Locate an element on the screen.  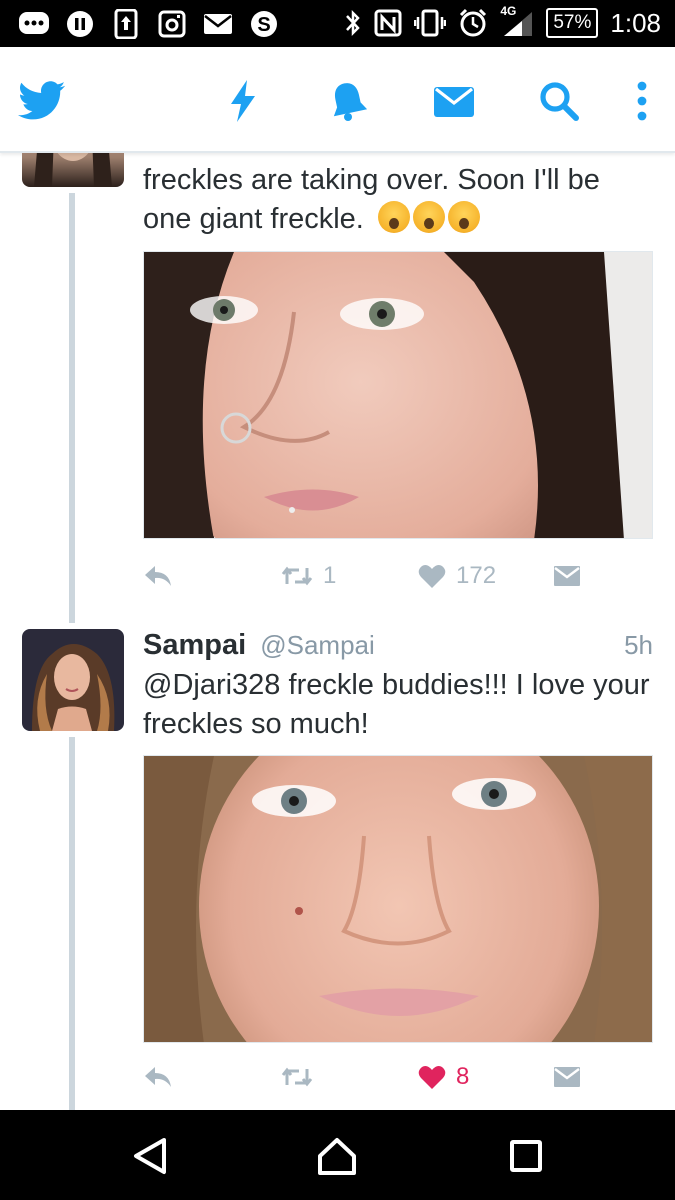
system-icons: 4G 57% 1:08 is located at coordinates (502, 22).